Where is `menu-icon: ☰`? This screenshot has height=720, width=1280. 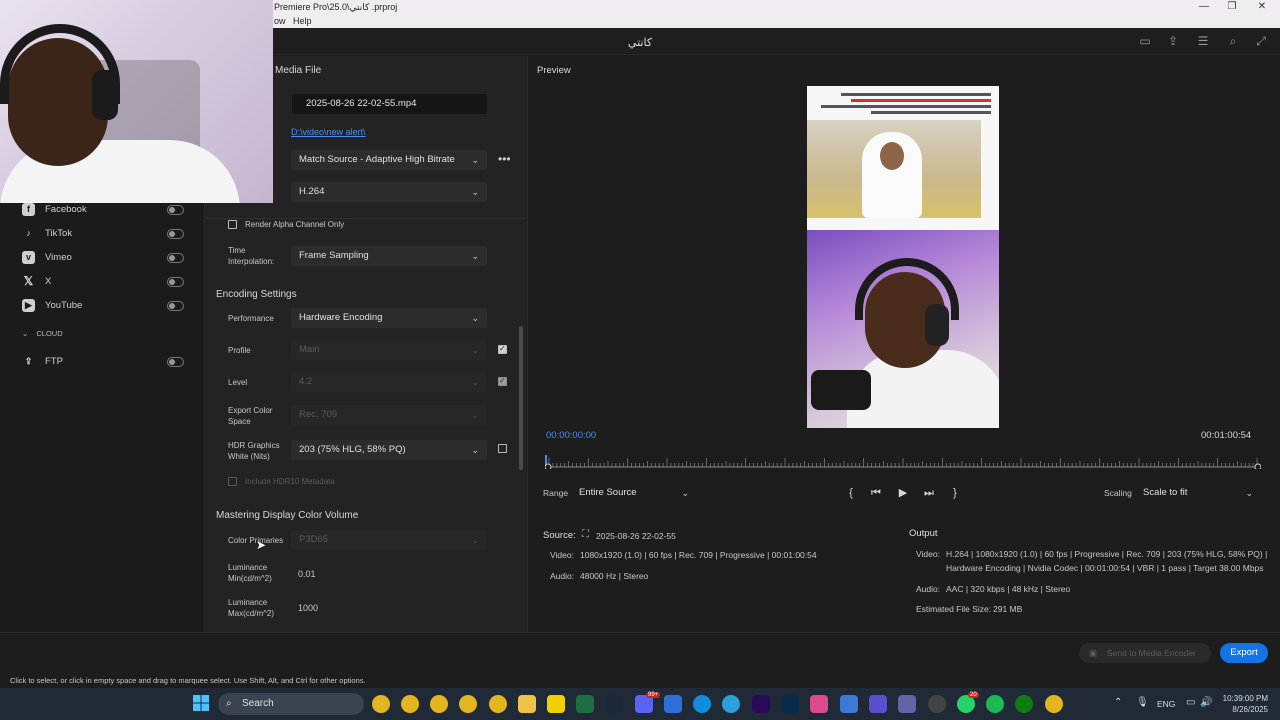 menu-icon: ☰ is located at coordinates (1203, 41).